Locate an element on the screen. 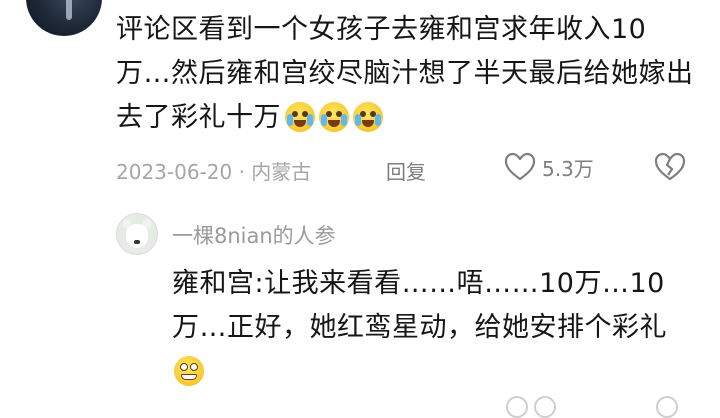 The image size is (720, 418). heart-icon is located at coordinates (520, 166).